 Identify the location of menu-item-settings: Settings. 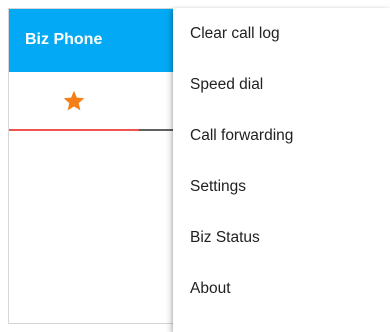
(281, 186).